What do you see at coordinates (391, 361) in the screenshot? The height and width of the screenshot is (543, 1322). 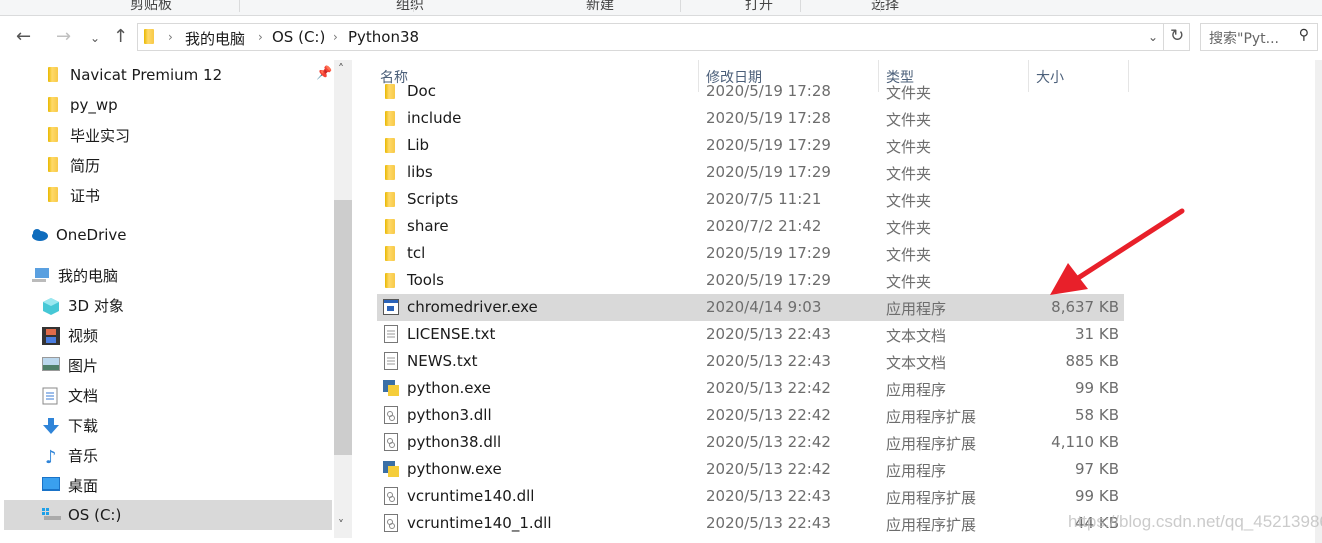 I see `txt-file-icon` at bounding box center [391, 361].